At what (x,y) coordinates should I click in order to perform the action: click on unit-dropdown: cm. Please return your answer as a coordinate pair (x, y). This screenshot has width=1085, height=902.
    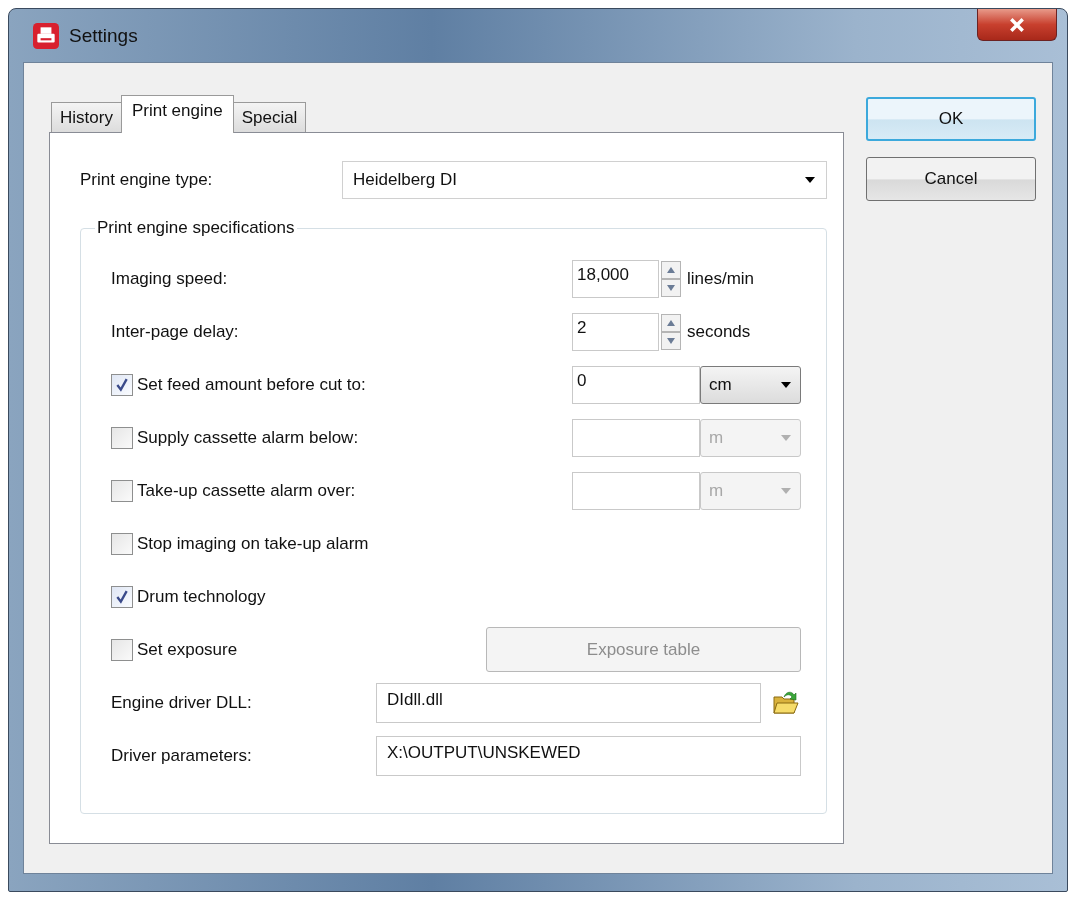
    Looking at the image, I should click on (750, 384).